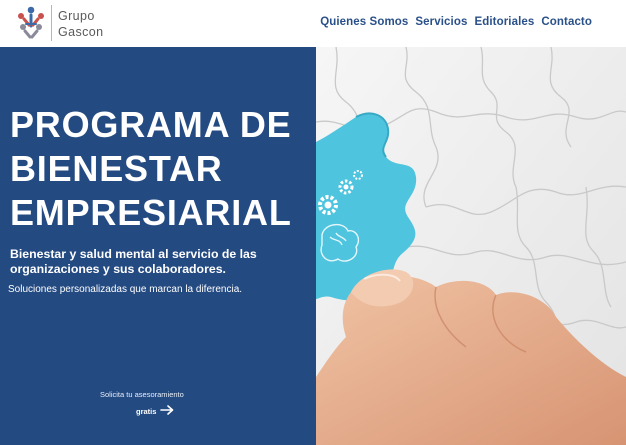  Describe the element at coordinates (151, 212) in the screenshot. I see `hero-title-line-3: EMPRESIARIAL` at that location.